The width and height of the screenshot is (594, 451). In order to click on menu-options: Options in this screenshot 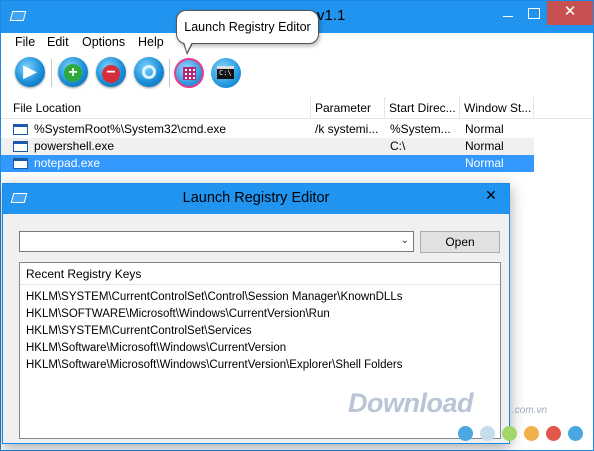, I will do `click(103, 42)`.